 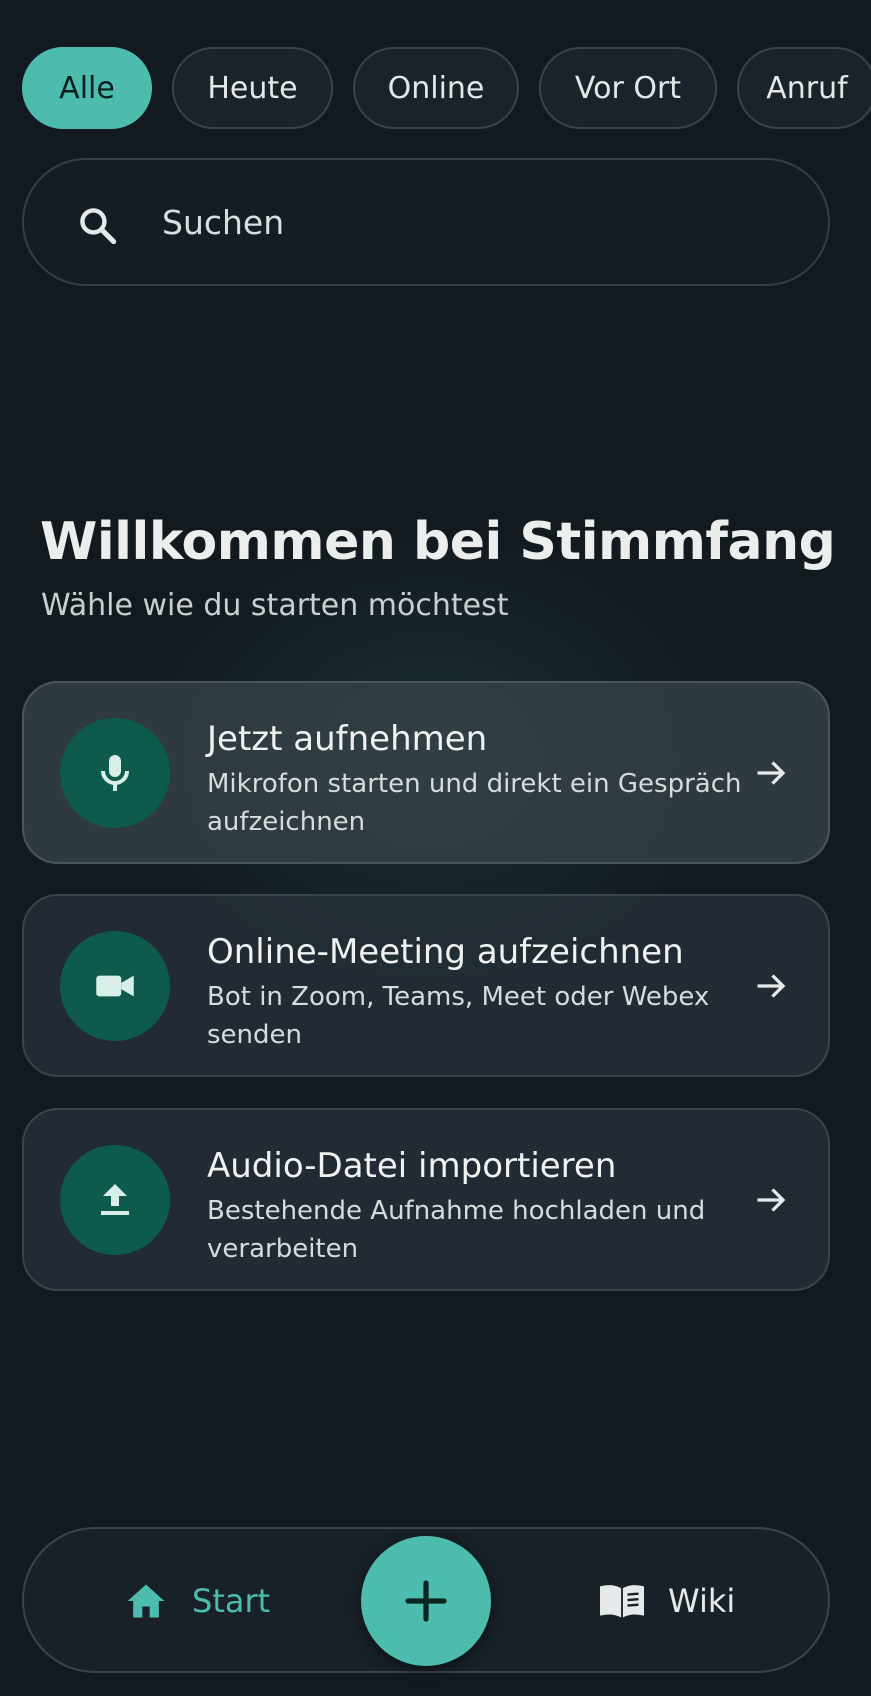 What do you see at coordinates (98, 226) in the screenshot?
I see `search-icon` at bounding box center [98, 226].